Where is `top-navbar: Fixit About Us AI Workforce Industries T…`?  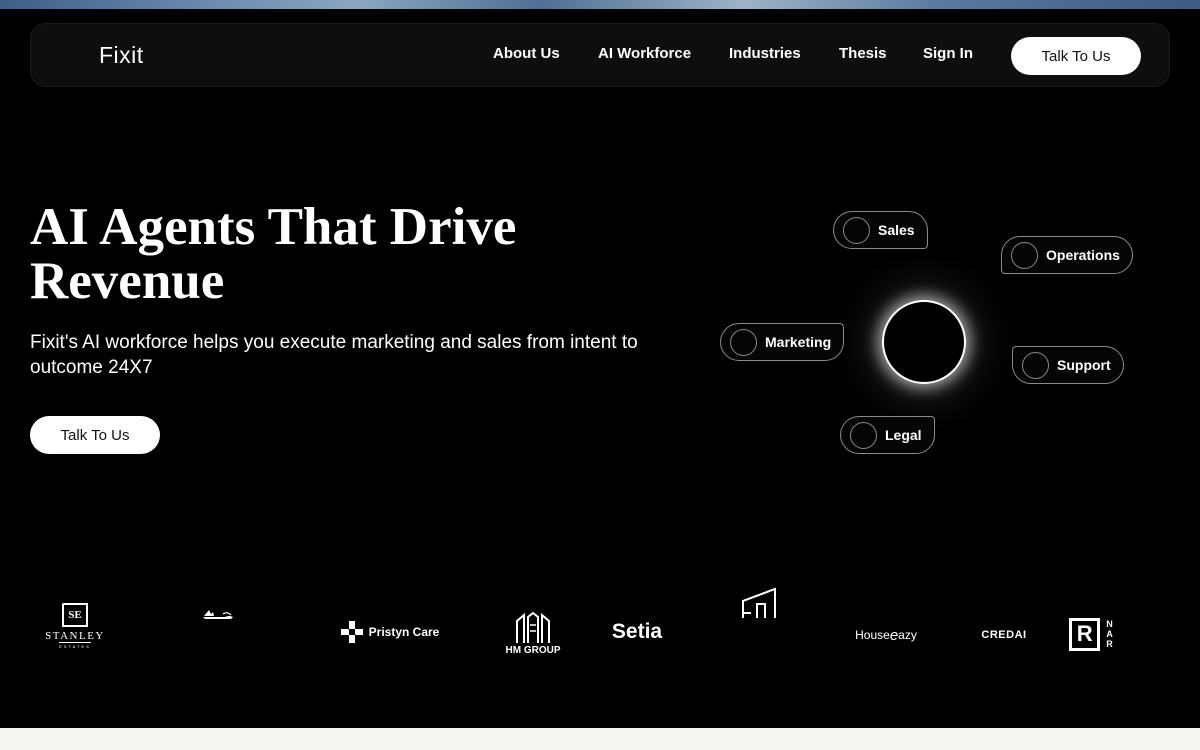 top-navbar: Fixit About Us AI Workforce Industries T… is located at coordinates (600, 55).